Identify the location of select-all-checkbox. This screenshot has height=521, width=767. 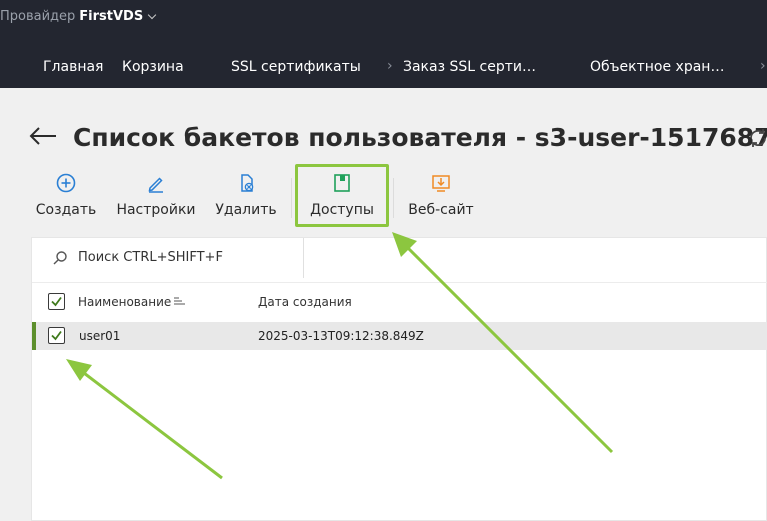
(56, 301).